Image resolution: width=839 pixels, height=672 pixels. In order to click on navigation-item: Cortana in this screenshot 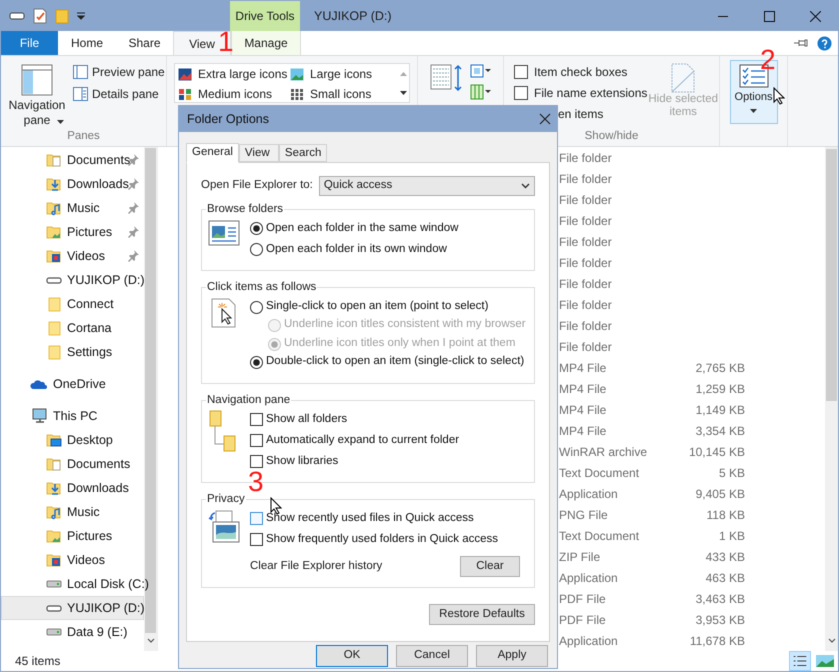, I will do `click(72, 328)`.